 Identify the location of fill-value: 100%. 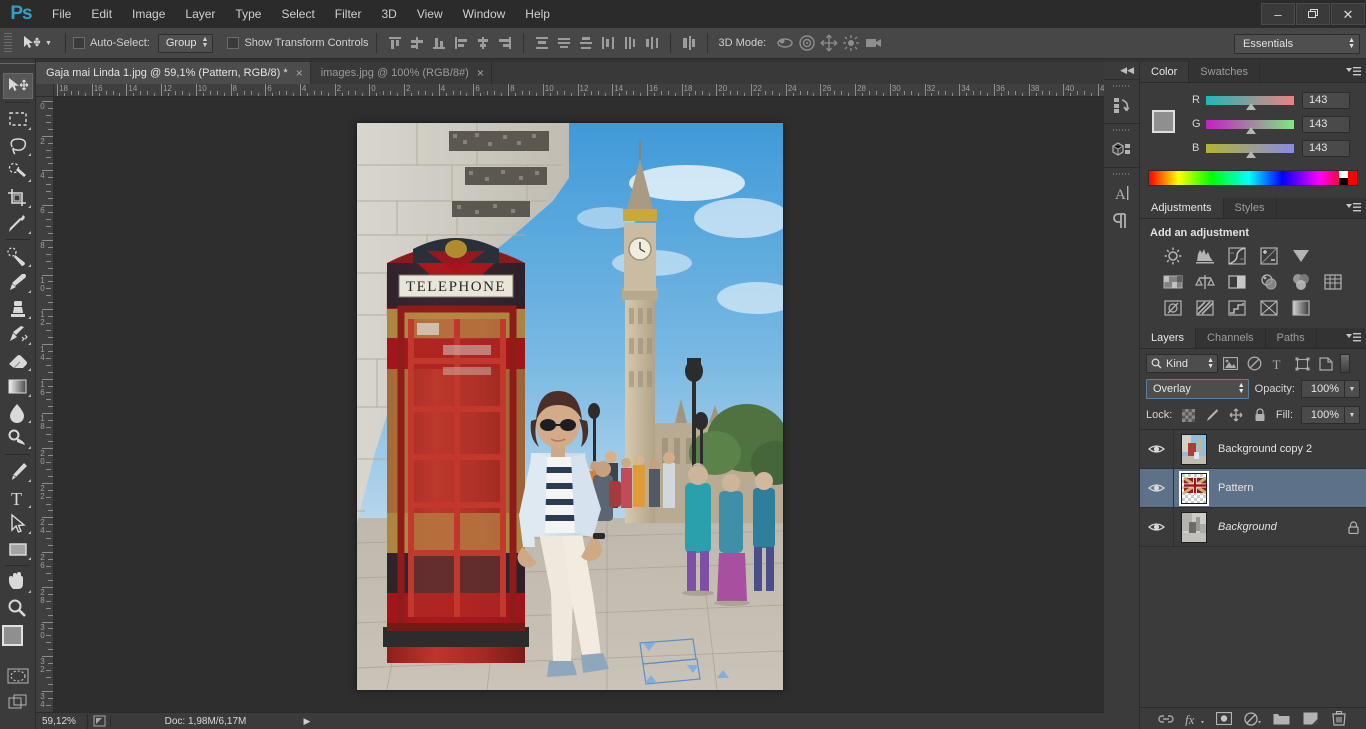
(1323, 415).